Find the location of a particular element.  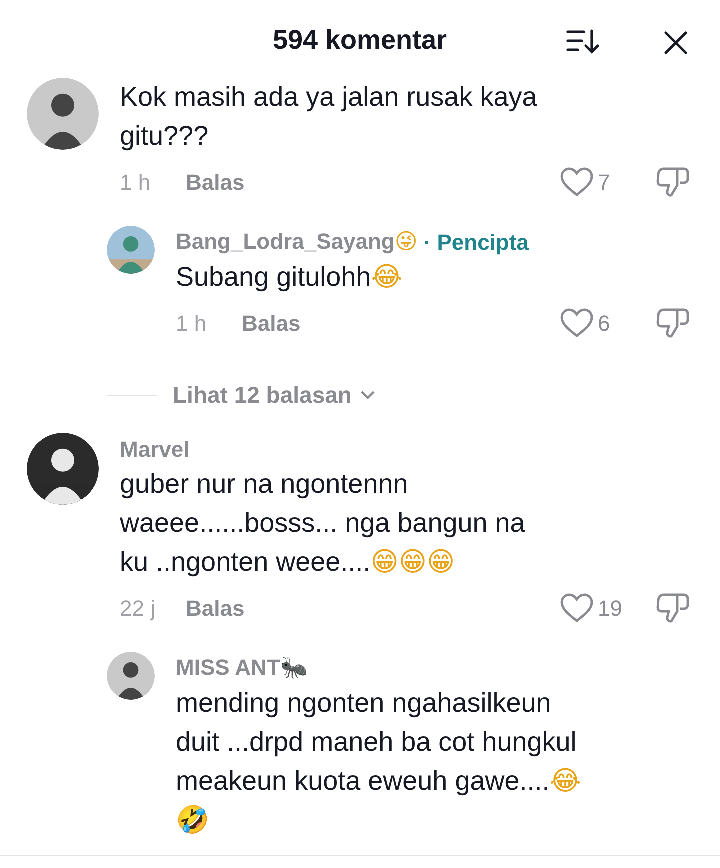

username: Bang_Lodra_Sayang😜 is located at coordinates (297, 242).